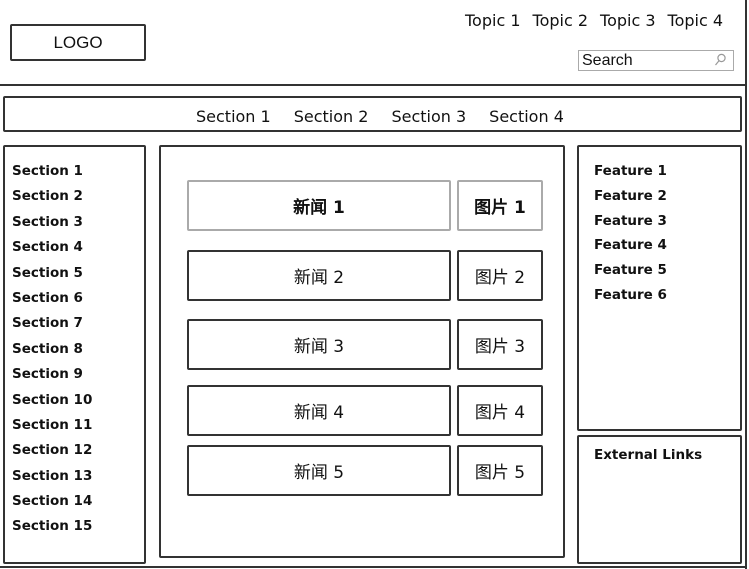  I want to click on sidebar-item: Section 15, so click(52, 528).